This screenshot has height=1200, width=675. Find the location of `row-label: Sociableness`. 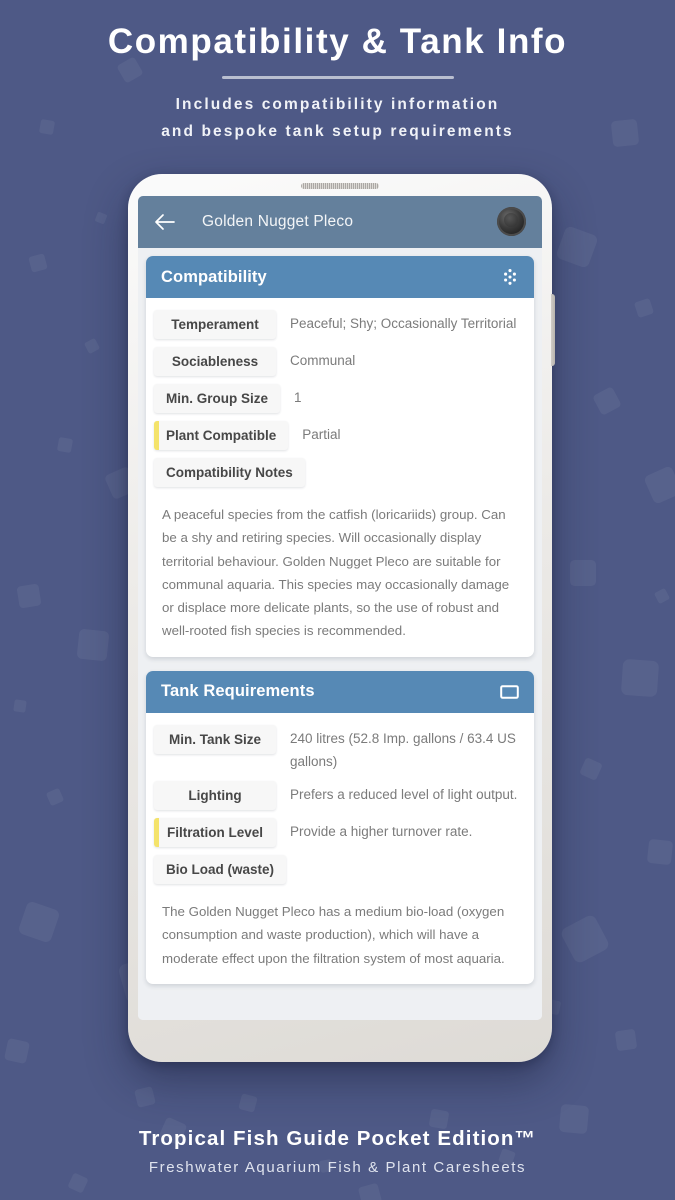

row-label: Sociableness is located at coordinates (215, 361).